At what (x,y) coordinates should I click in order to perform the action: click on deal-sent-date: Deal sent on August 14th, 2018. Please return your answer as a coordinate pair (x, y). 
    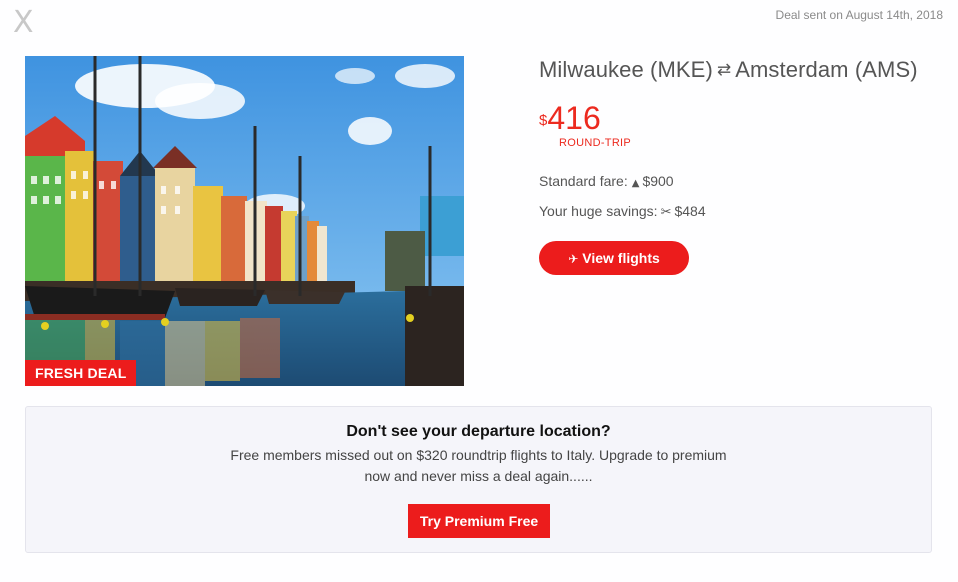
    Looking at the image, I should click on (859, 15).